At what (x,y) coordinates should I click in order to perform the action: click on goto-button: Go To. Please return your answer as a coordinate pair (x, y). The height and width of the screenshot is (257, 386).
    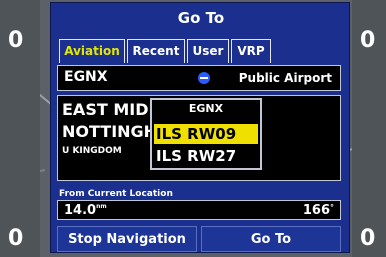
    Looking at the image, I should click on (271, 239).